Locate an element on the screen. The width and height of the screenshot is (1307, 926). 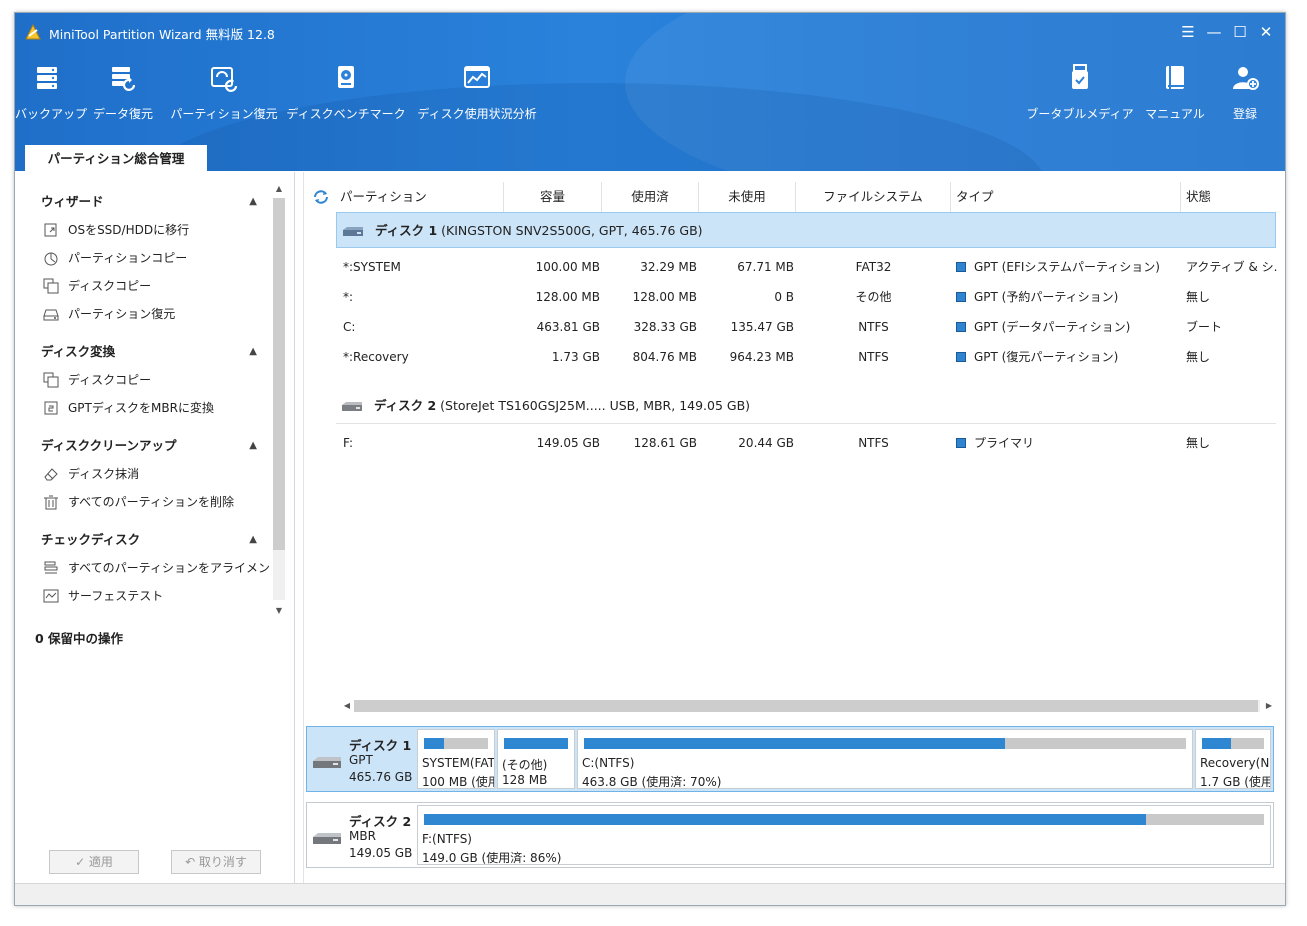
column-capacity: 容量 is located at coordinates (553, 197).